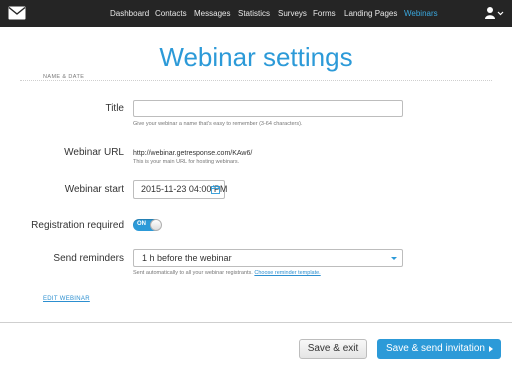 This screenshot has width=512, height=376. I want to click on nav-statistics: Statistics, so click(254, 13).